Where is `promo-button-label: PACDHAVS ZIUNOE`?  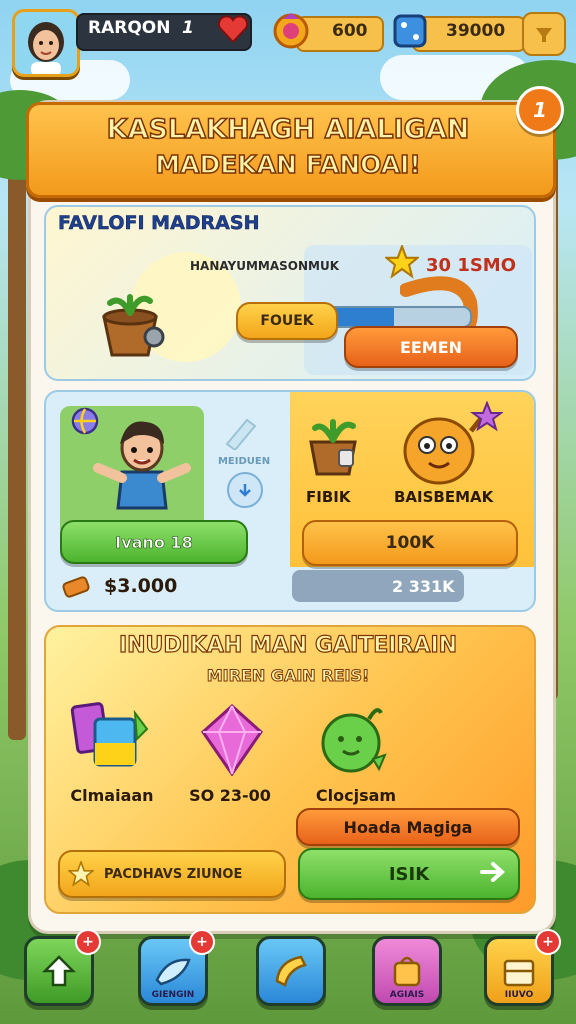
promo-button-label: PACDHAVS ZIUNOE is located at coordinates (173, 874).